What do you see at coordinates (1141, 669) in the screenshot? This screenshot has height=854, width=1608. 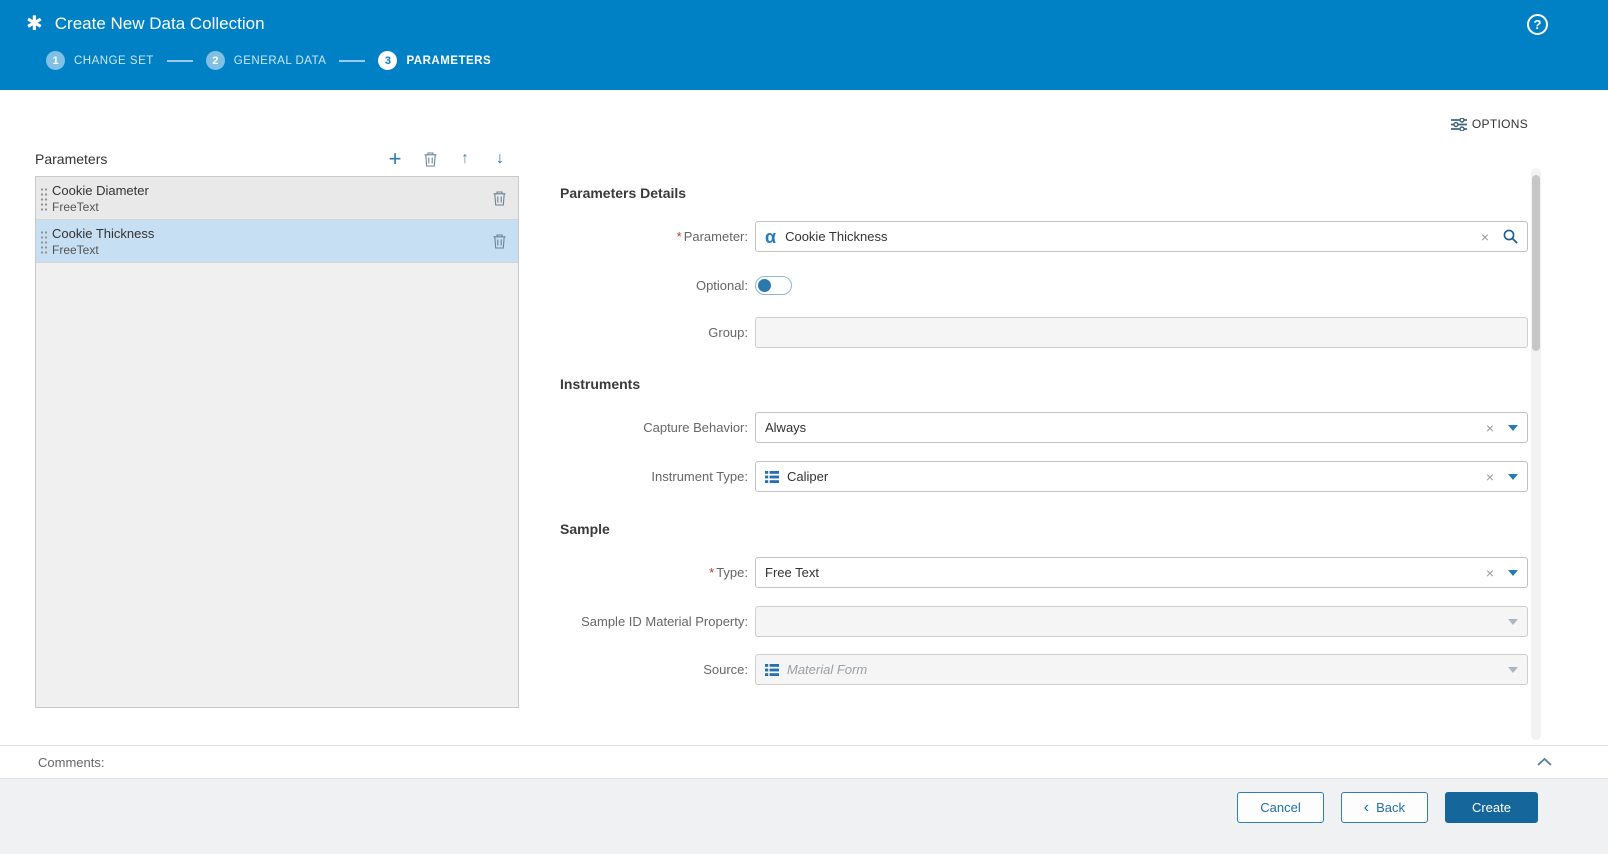 I see `source-dropdown: Material Form` at bounding box center [1141, 669].